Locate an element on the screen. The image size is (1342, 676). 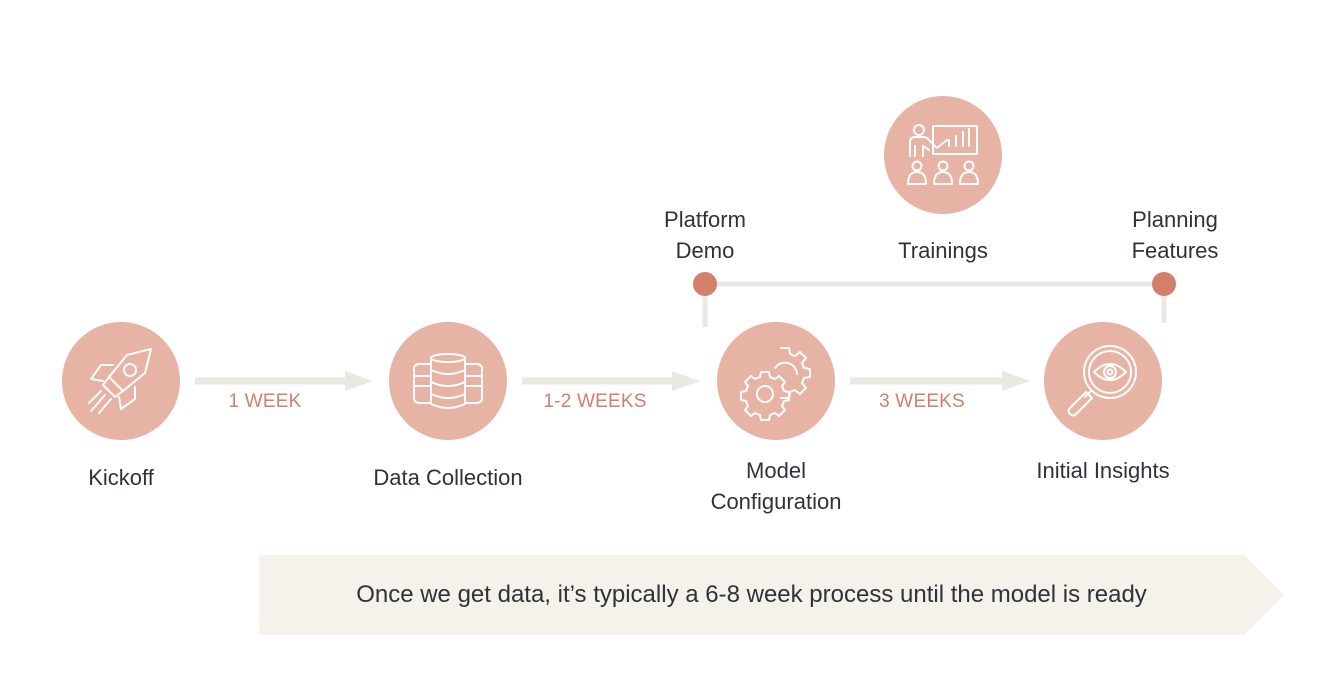
database-icon is located at coordinates (448, 381).